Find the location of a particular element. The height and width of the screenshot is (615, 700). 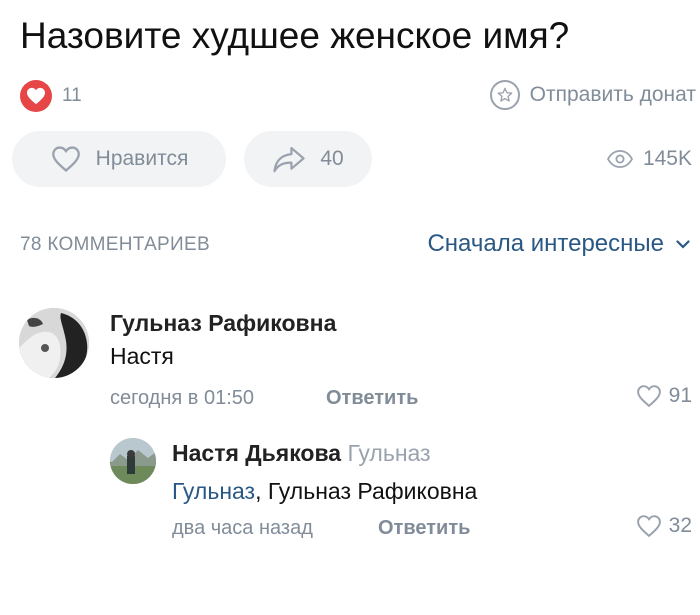

reply-author: Настя Дьякова Гульназ is located at coordinates (301, 453).